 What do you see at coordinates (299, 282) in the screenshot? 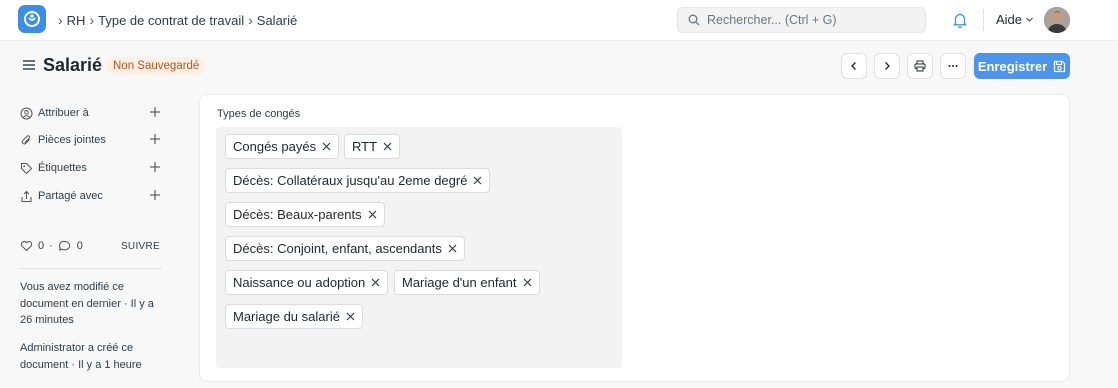
I see `tag-label: Naissance ou adoption` at bounding box center [299, 282].